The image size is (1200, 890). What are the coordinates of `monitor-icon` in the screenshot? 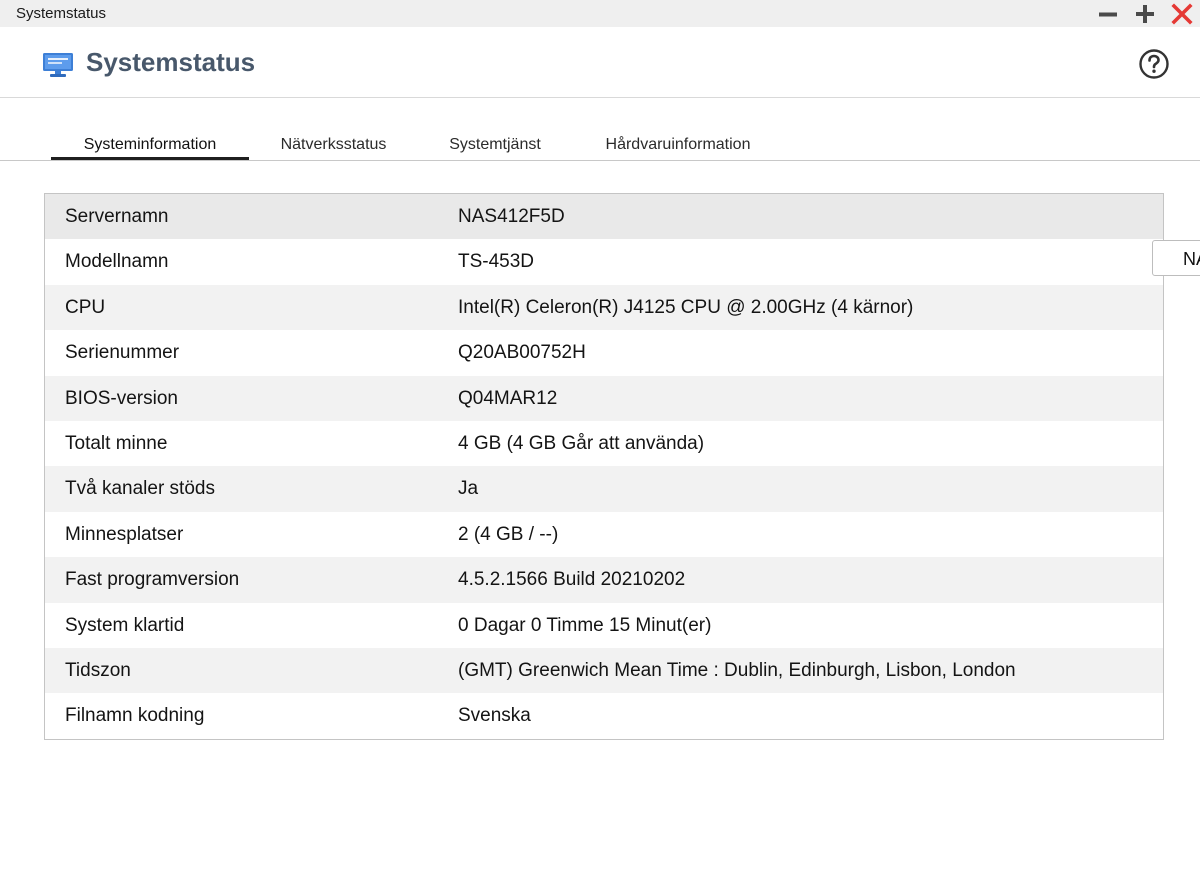 It's located at (58, 65).